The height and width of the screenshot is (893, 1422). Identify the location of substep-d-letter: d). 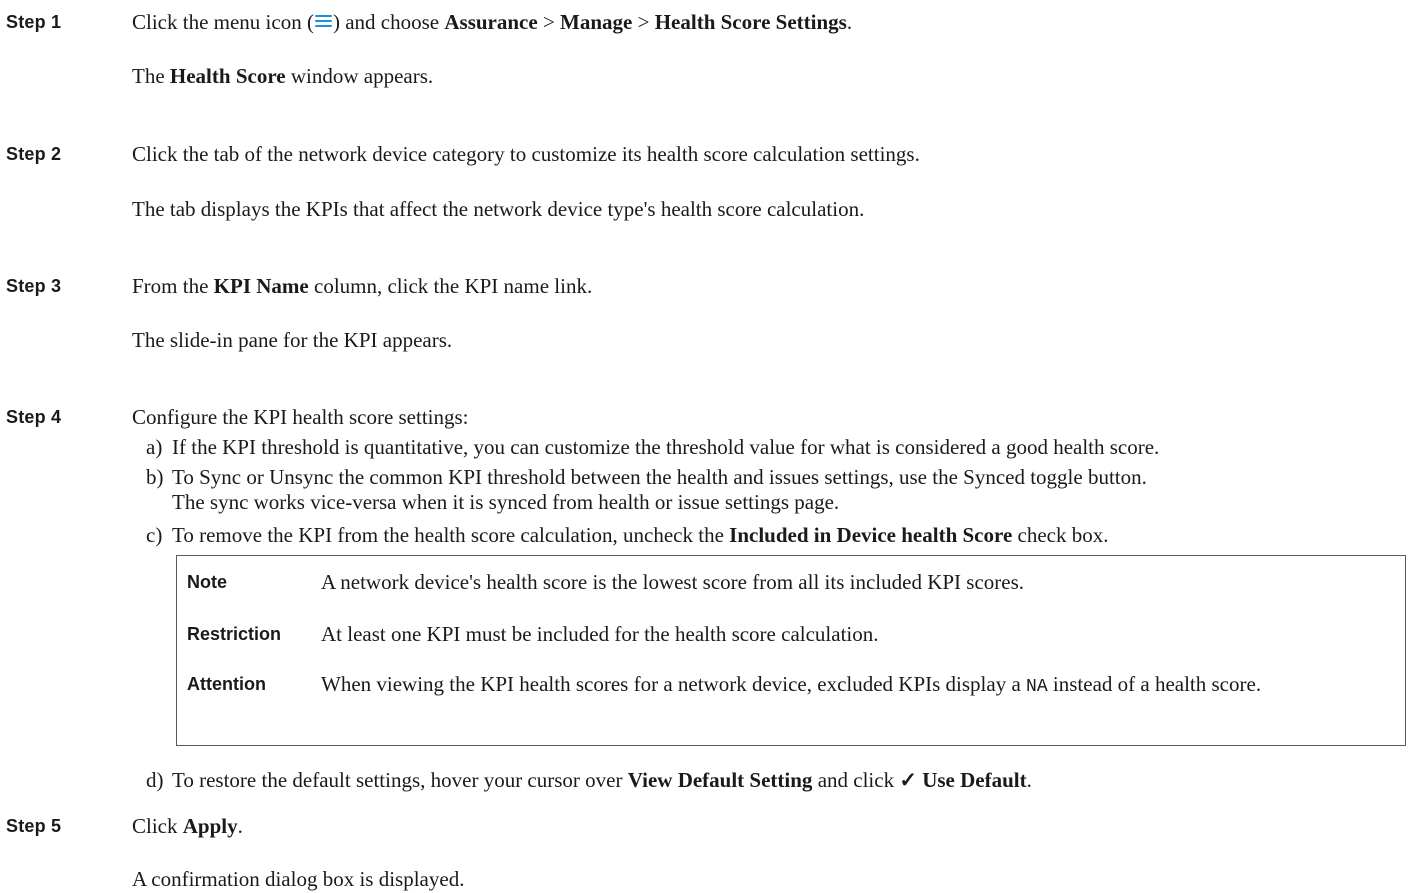
(155, 780).